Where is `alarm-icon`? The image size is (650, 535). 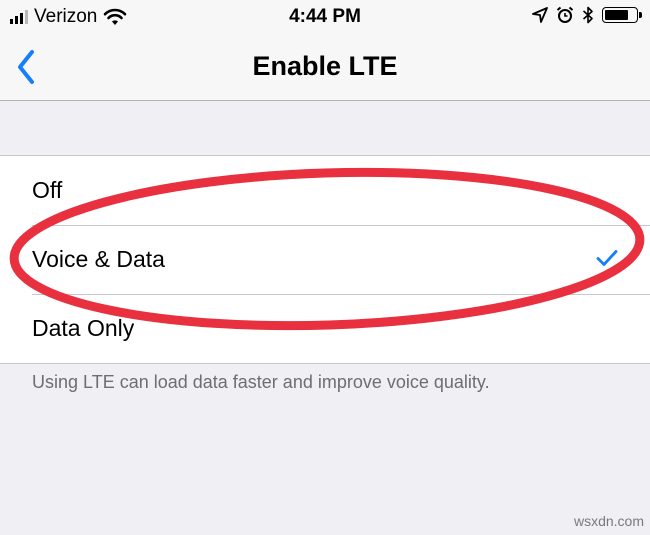 alarm-icon is located at coordinates (565, 14).